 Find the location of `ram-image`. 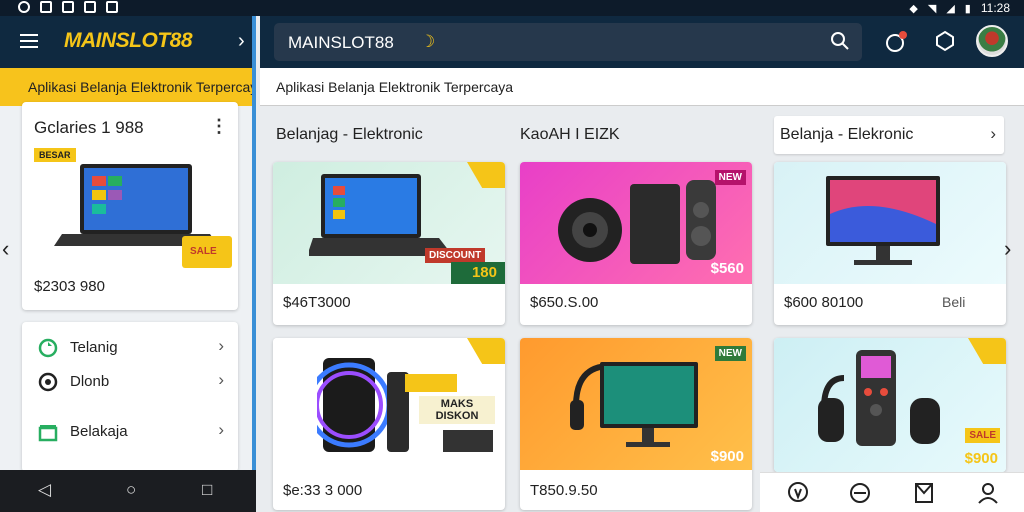

ram-image is located at coordinates (431, 383).